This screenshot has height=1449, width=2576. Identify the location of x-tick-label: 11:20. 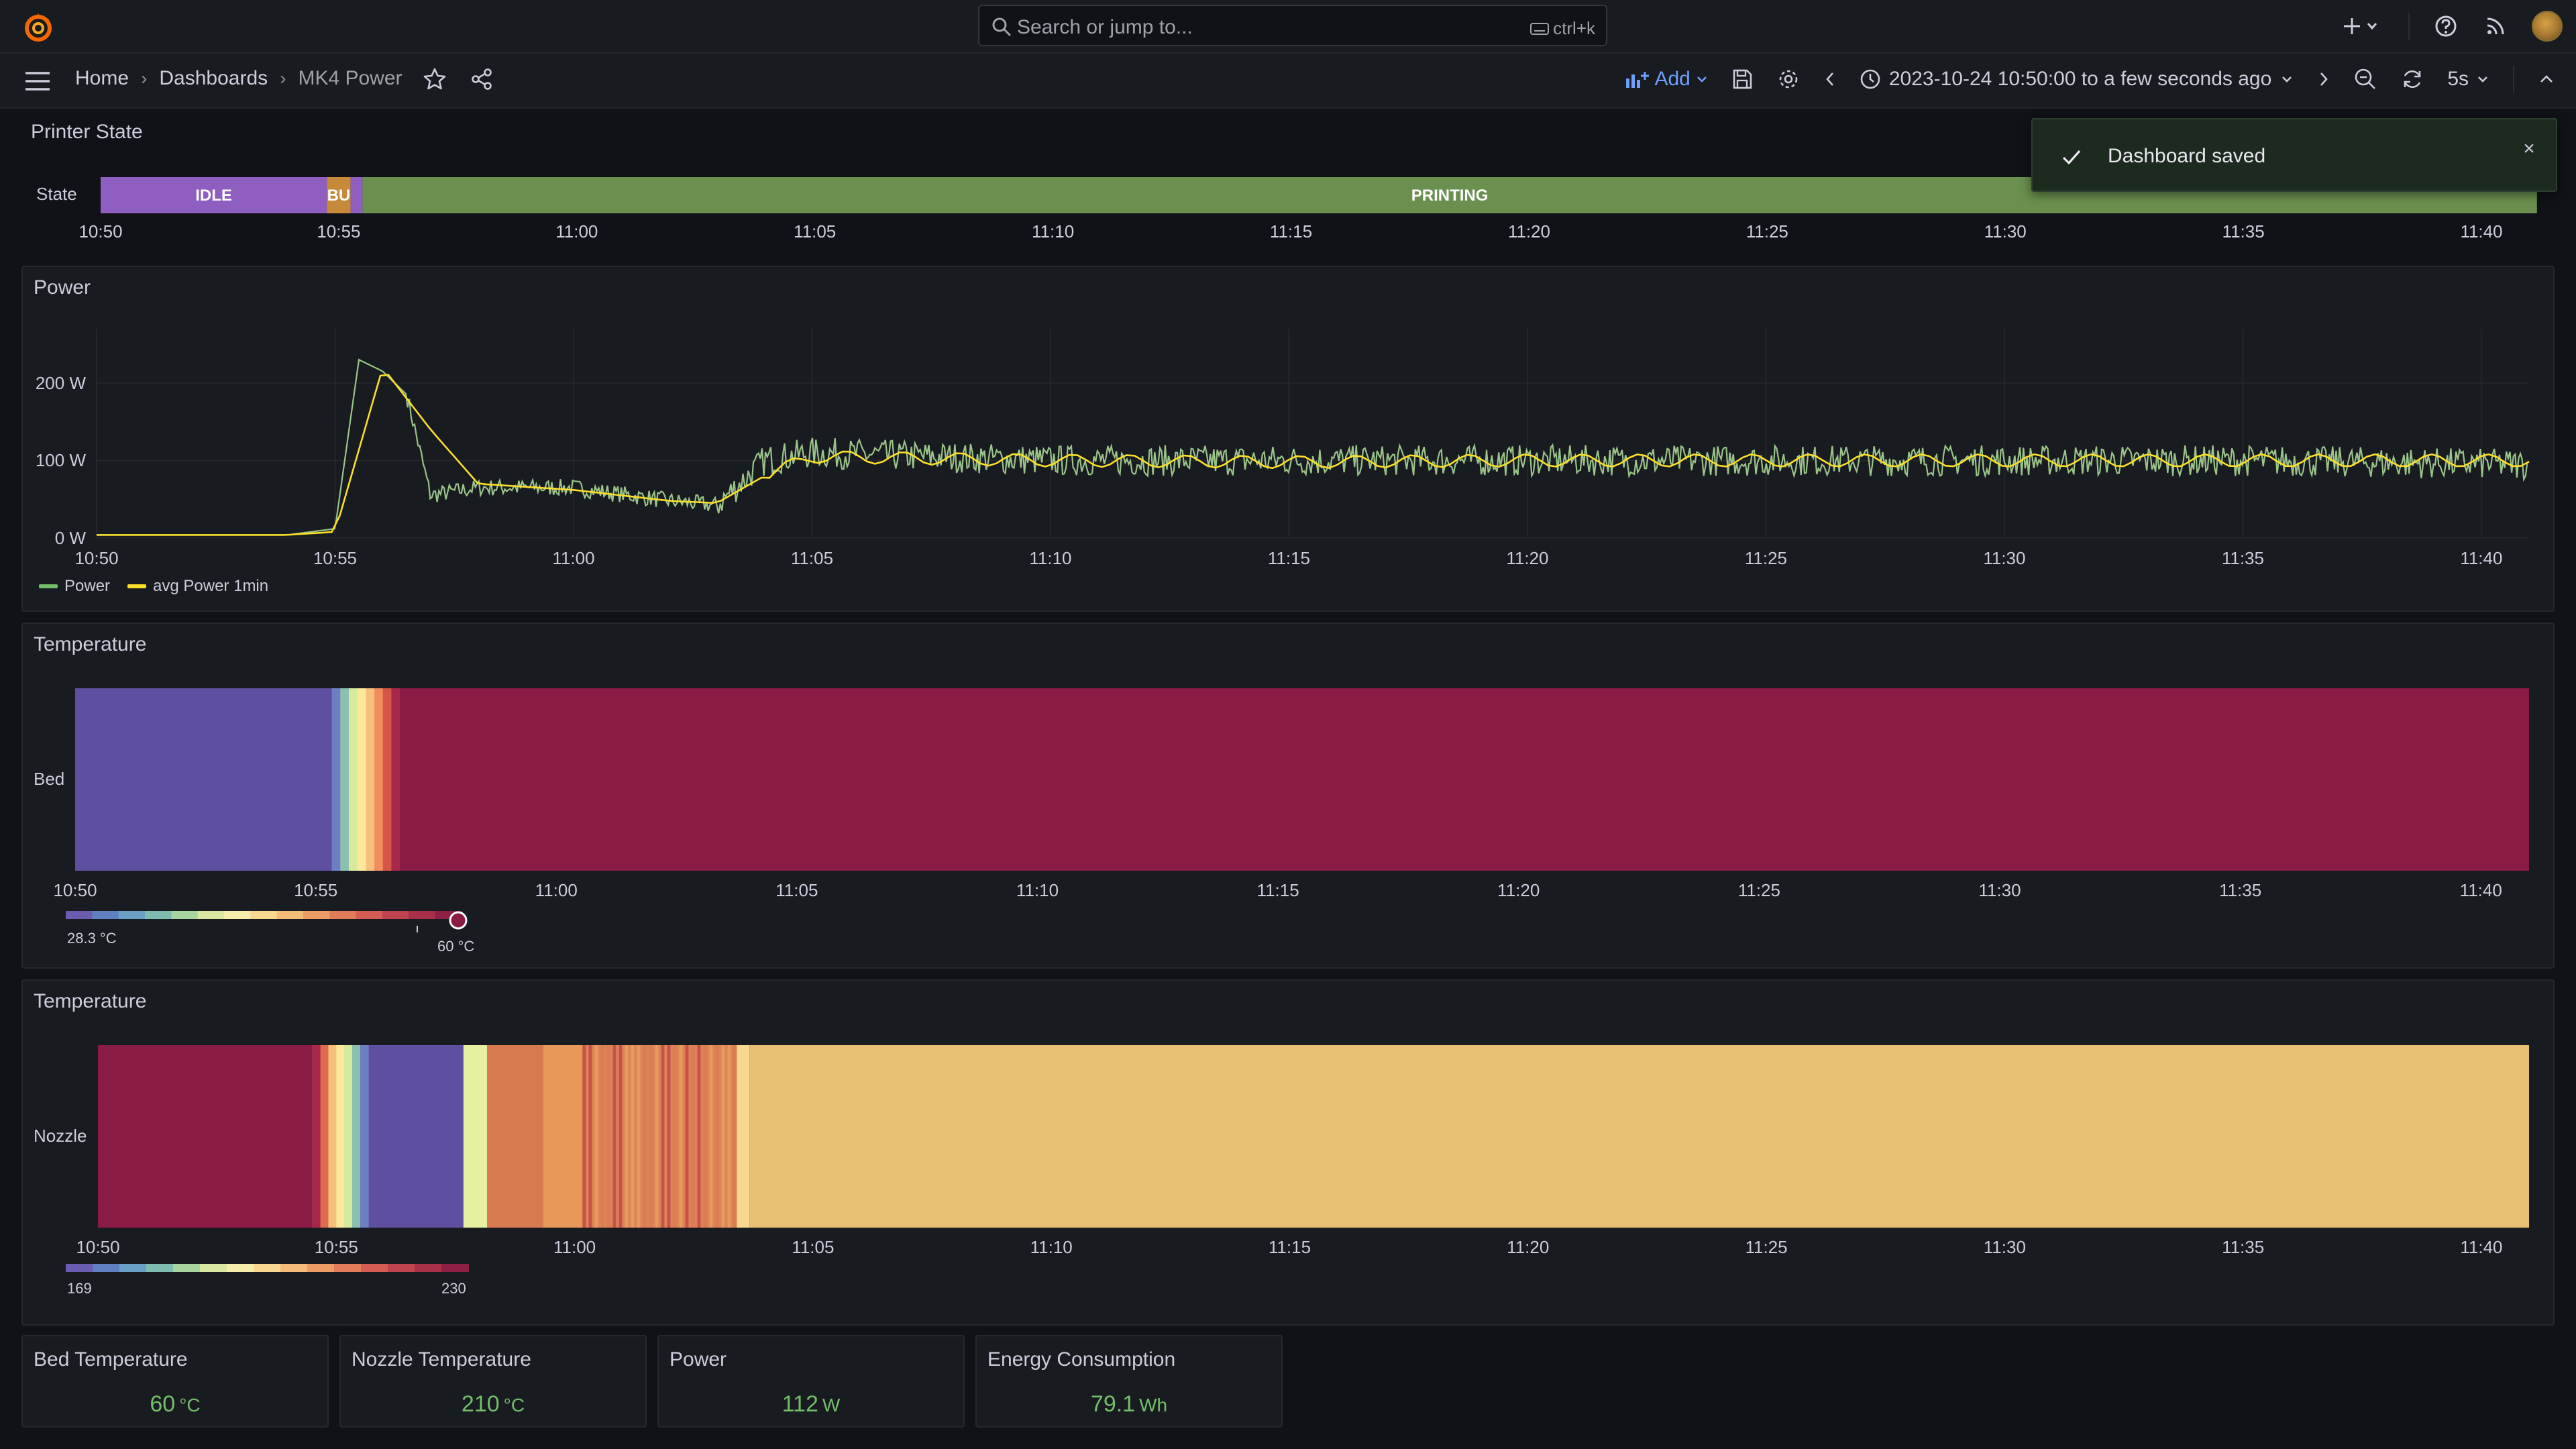
(1528, 231).